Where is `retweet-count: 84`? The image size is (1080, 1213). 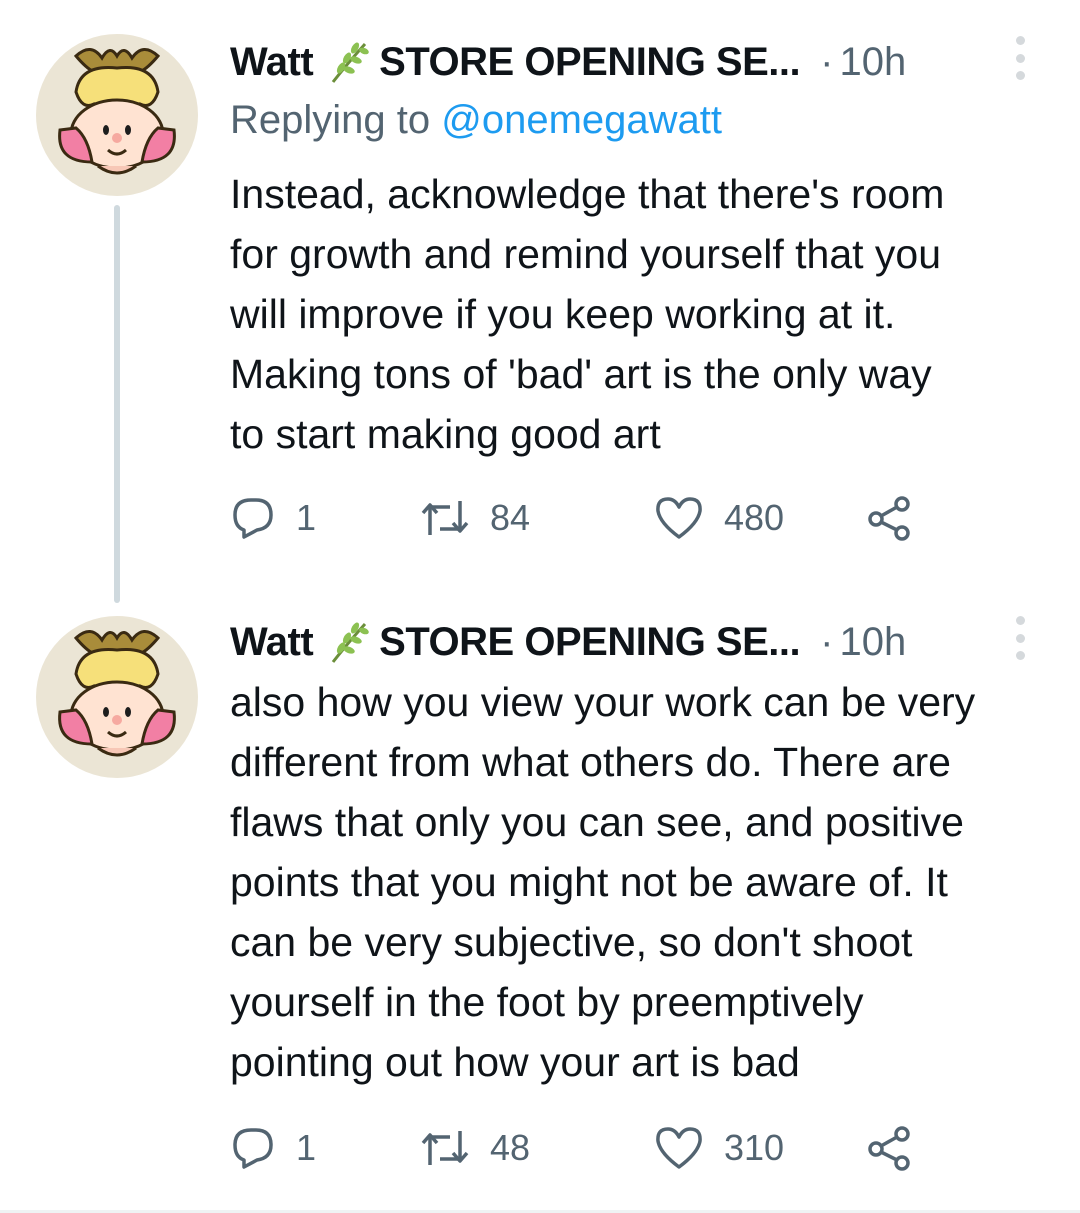 retweet-count: 84 is located at coordinates (510, 517).